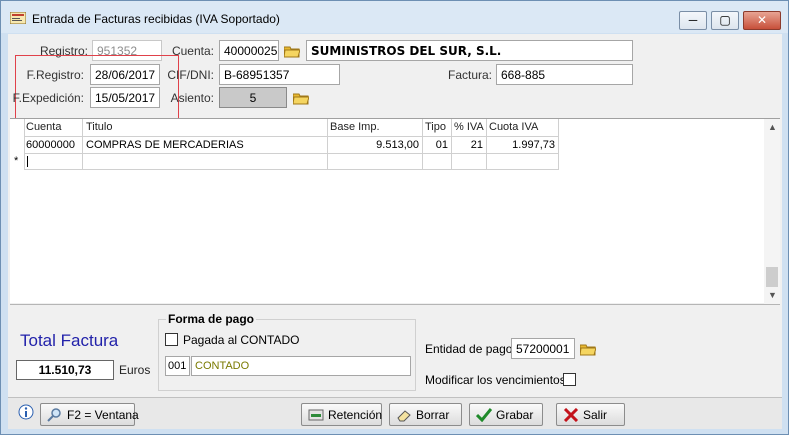 The height and width of the screenshot is (435, 789). Describe the element at coordinates (99, 127) in the screenshot. I see `column-header-titulo: Titulo` at that location.